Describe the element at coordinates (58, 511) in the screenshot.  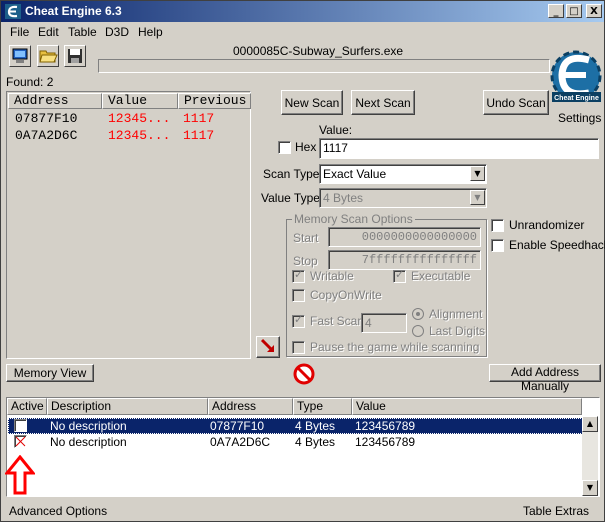
I see `advanced-options-link: Advanced Options` at that location.